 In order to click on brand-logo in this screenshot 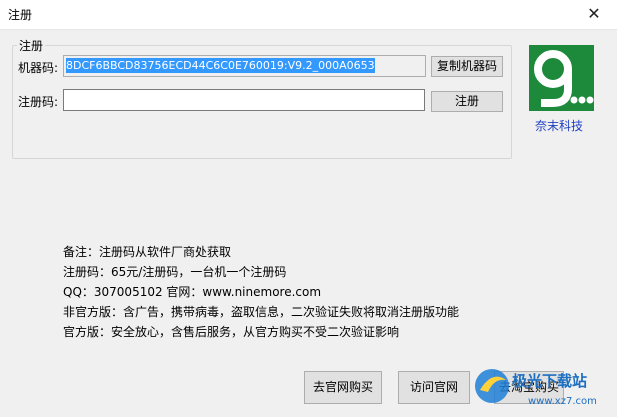, I will do `click(561, 78)`.